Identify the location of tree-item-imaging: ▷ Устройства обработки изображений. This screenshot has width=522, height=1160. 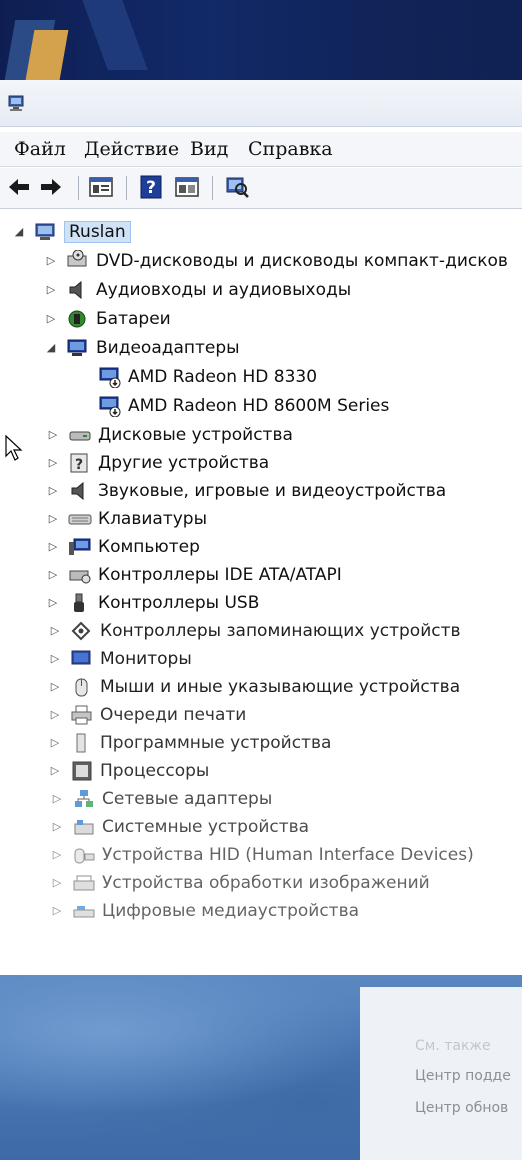
(240, 883).